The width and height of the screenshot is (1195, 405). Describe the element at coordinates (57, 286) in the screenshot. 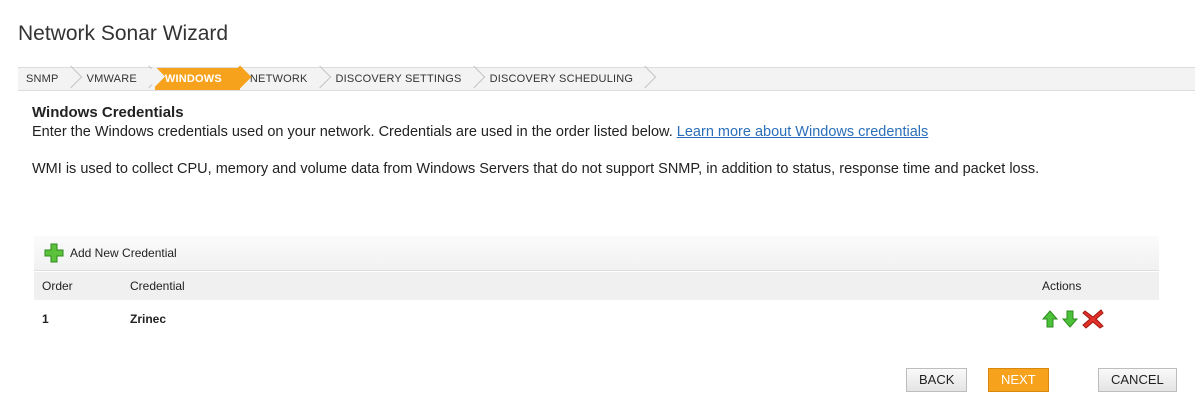

I see `header-order: Order` at that location.